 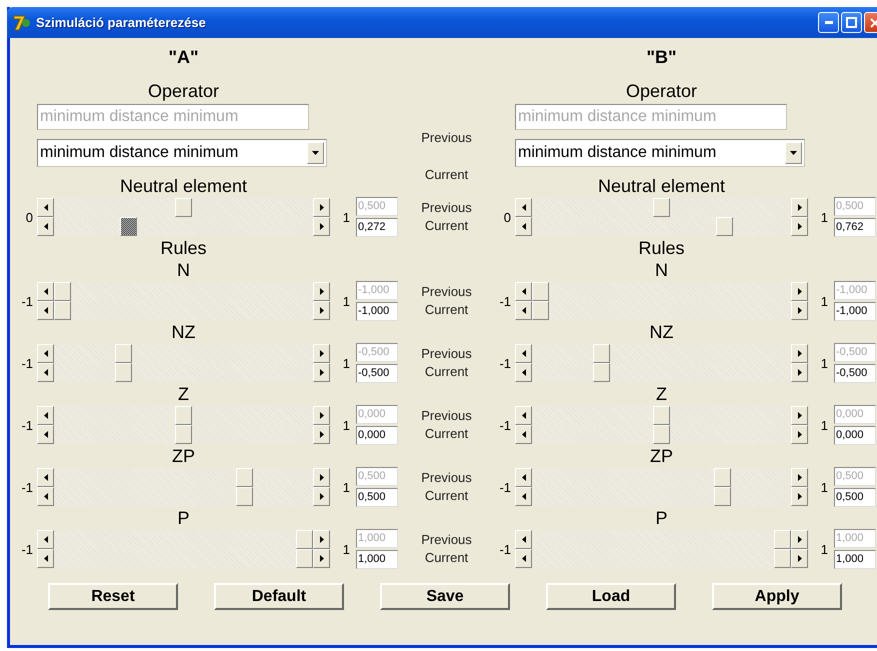 What do you see at coordinates (855, 227) in the screenshot?
I see `current-value-field: 0,762` at bounding box center [855, 227].